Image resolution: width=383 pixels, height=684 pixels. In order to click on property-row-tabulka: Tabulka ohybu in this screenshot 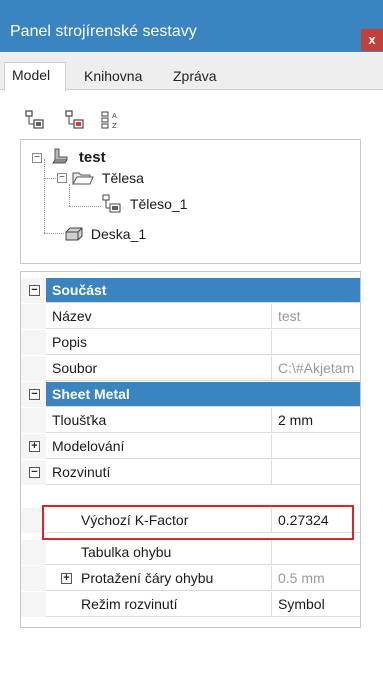, I will do `click(190, 552)`.